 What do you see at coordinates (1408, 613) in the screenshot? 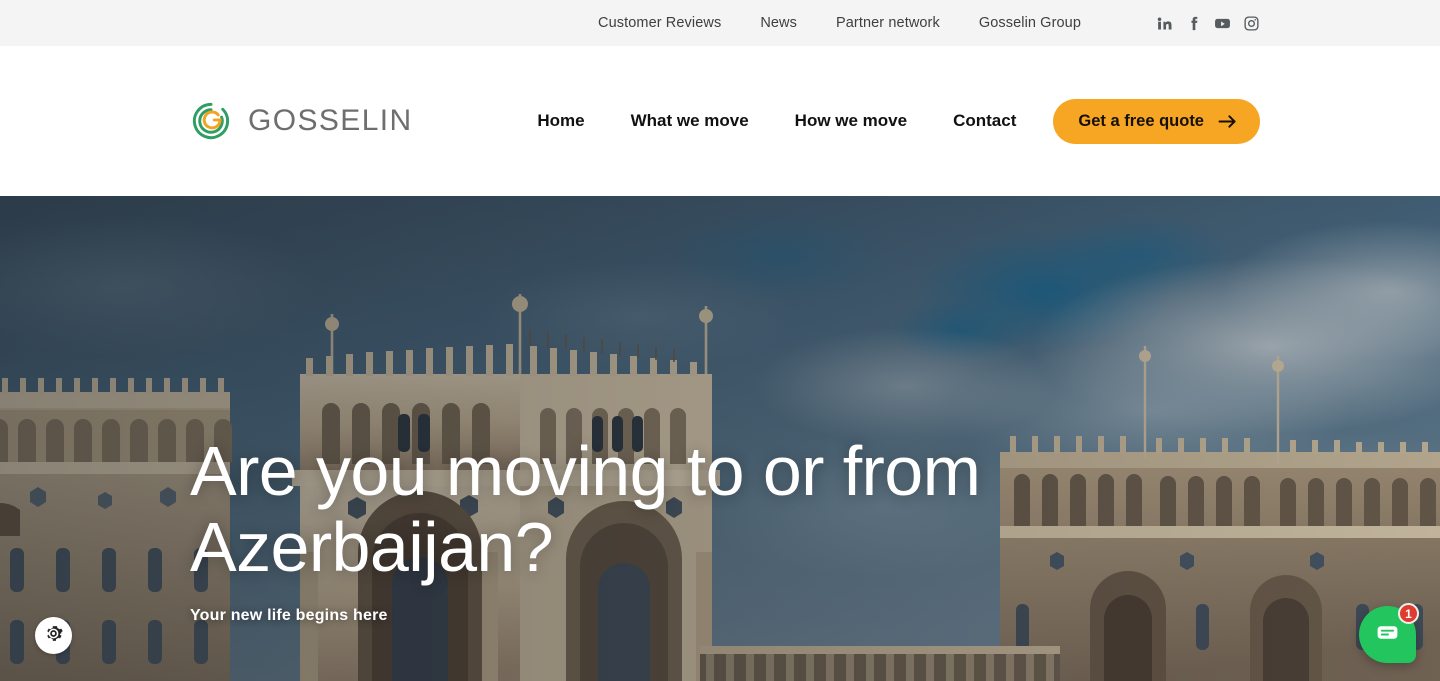
I see `chat-unread-badge: 1` at bounding box center [1408, 613].